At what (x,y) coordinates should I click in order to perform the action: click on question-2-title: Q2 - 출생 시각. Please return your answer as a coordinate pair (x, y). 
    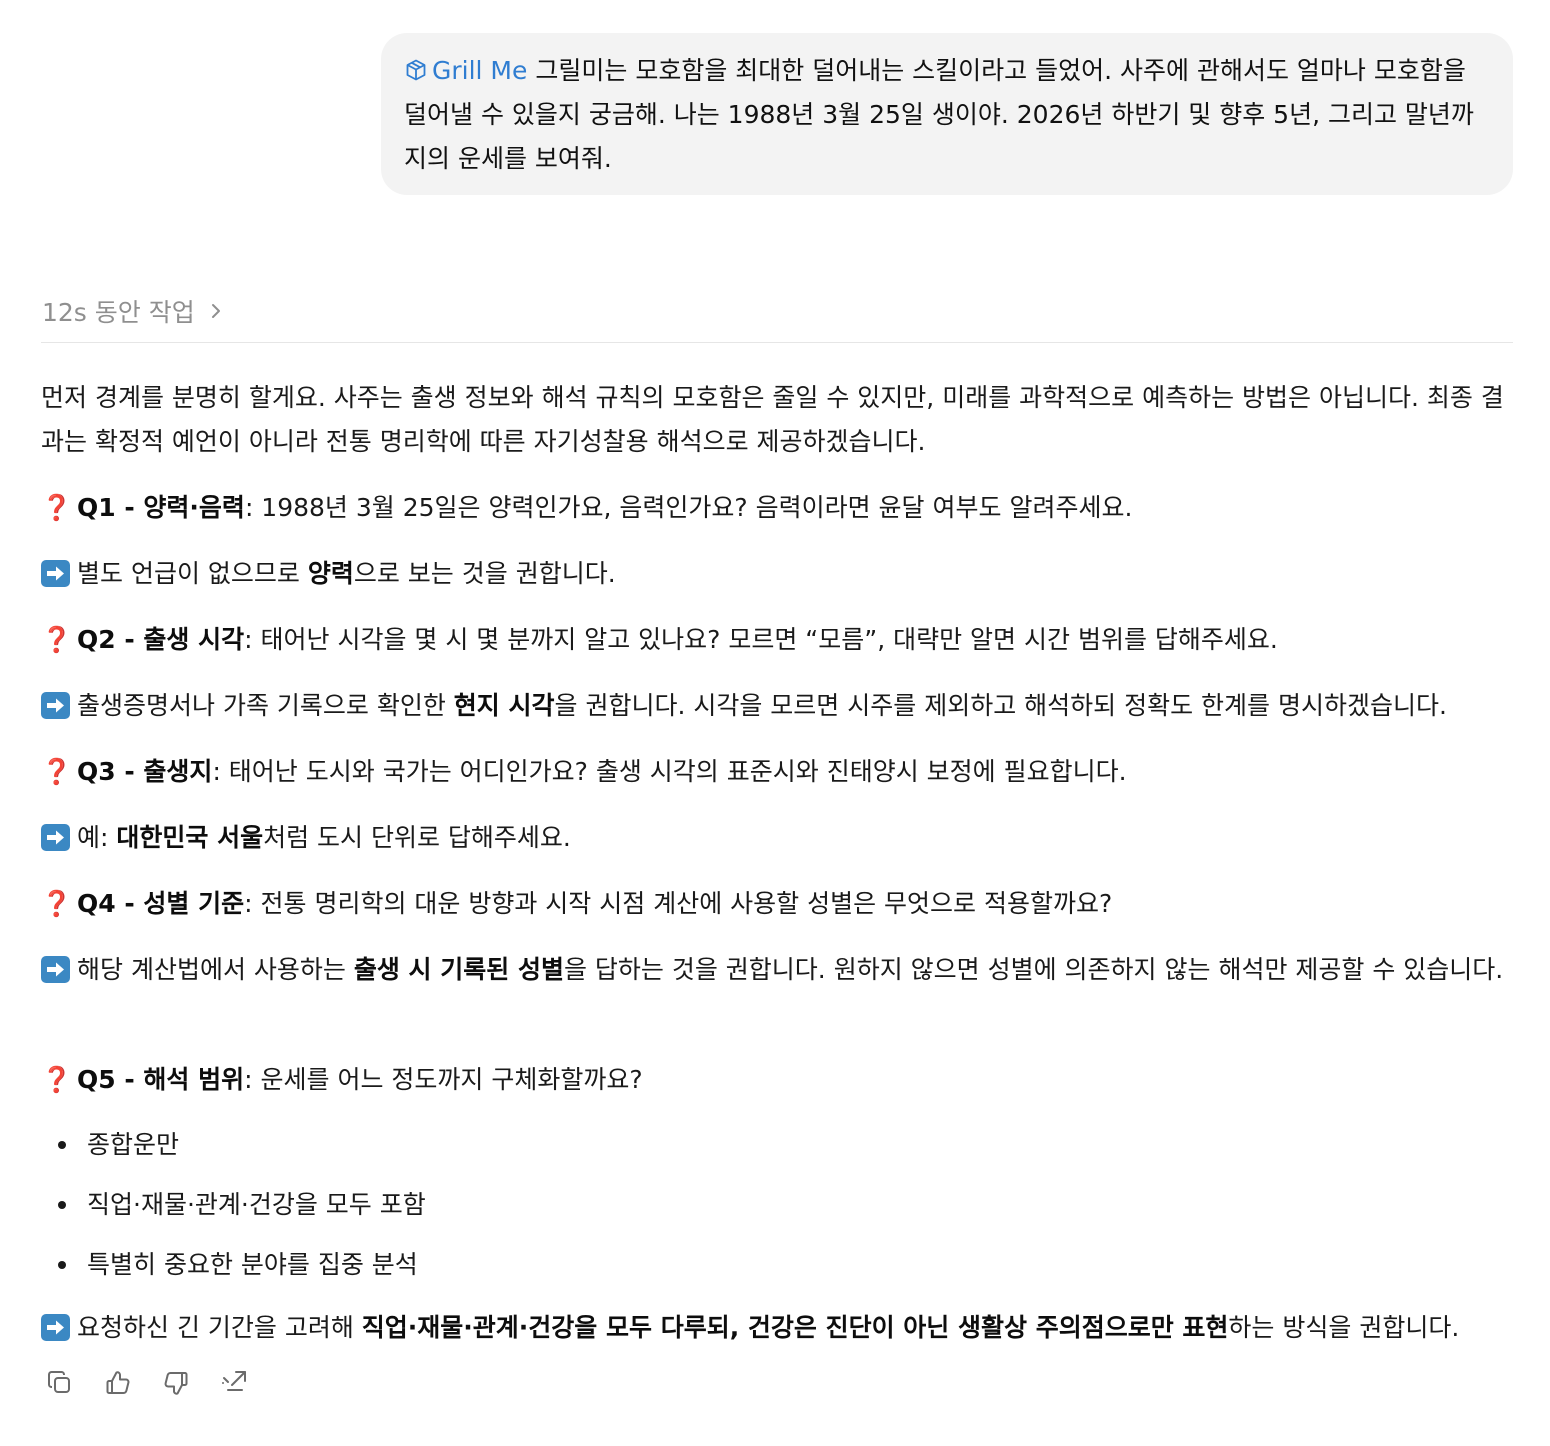
    Looking at the image, I should click on (161, 639).